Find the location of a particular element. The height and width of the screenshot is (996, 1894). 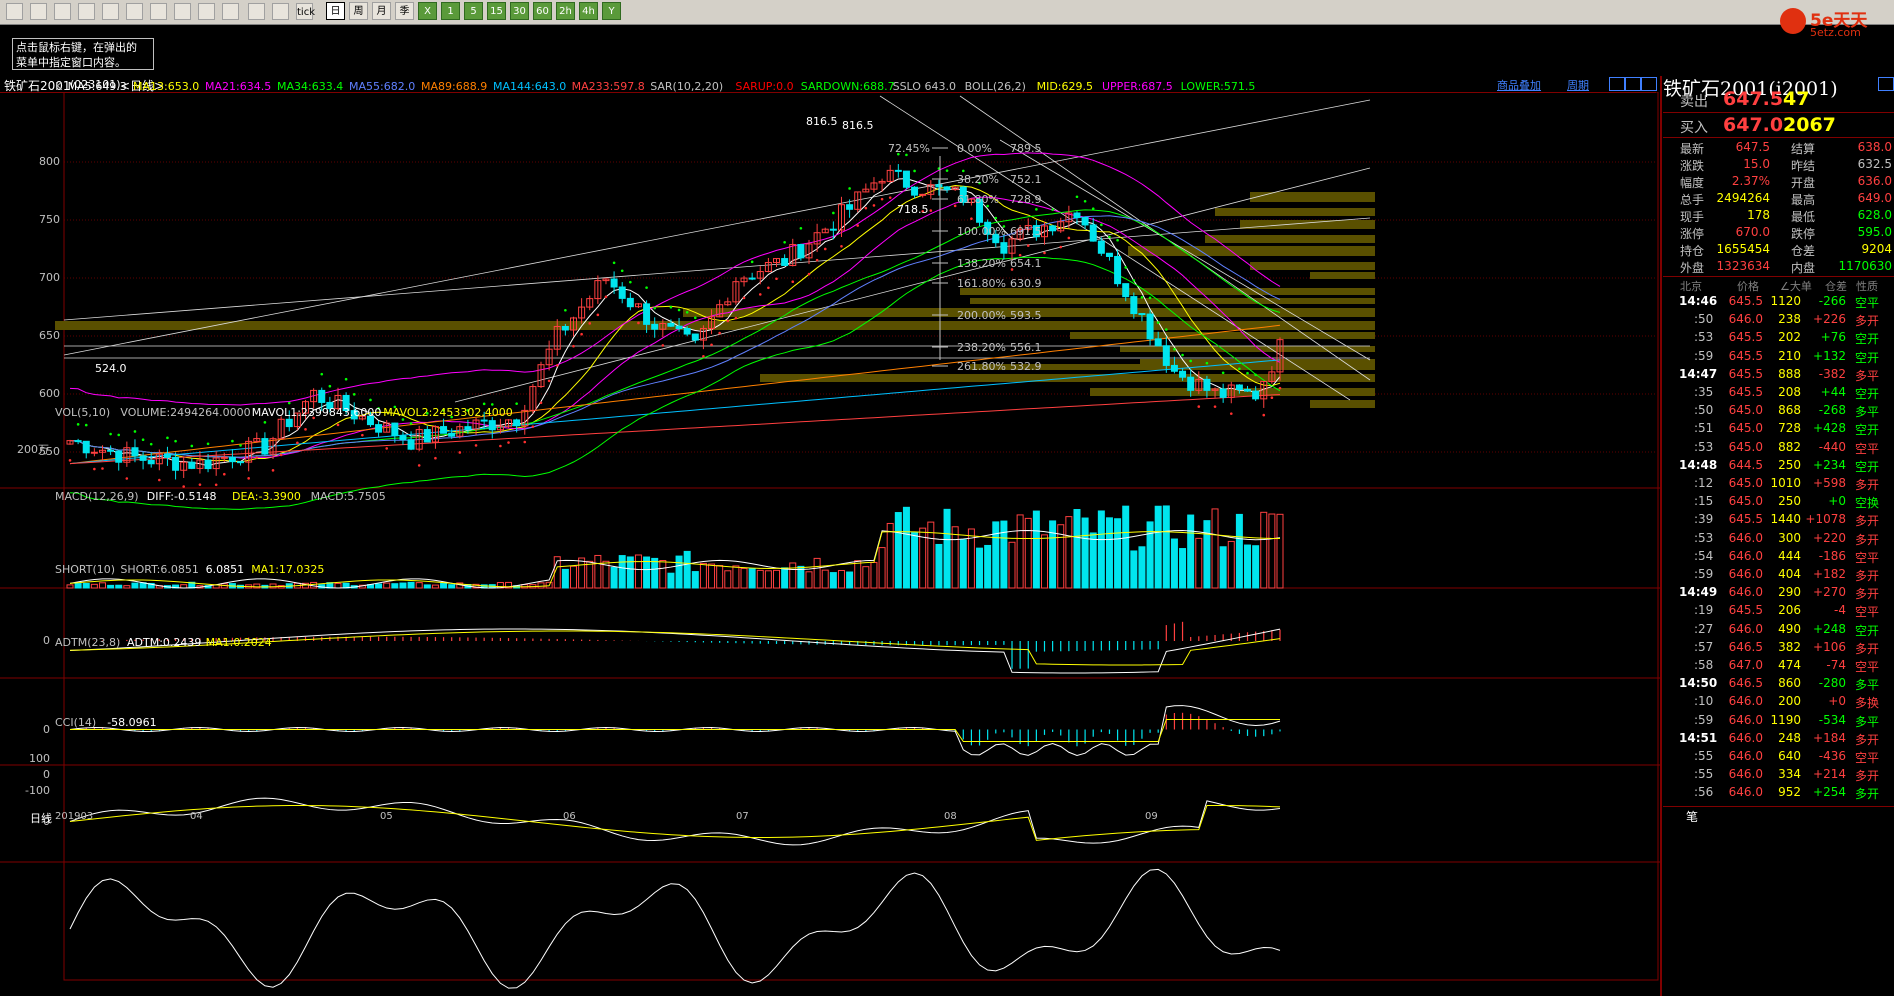

refresh-icon is located at coordinates (86, 11).